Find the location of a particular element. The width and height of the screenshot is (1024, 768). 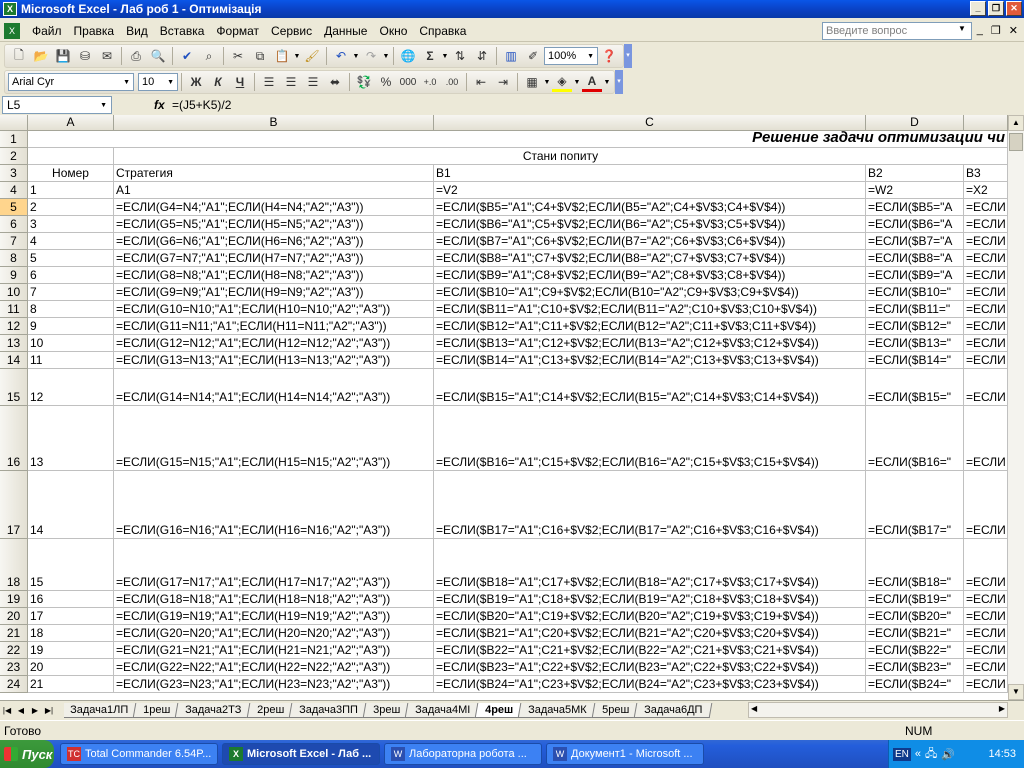

name-box: L5 ▼ is located at coordinates (57, 105).